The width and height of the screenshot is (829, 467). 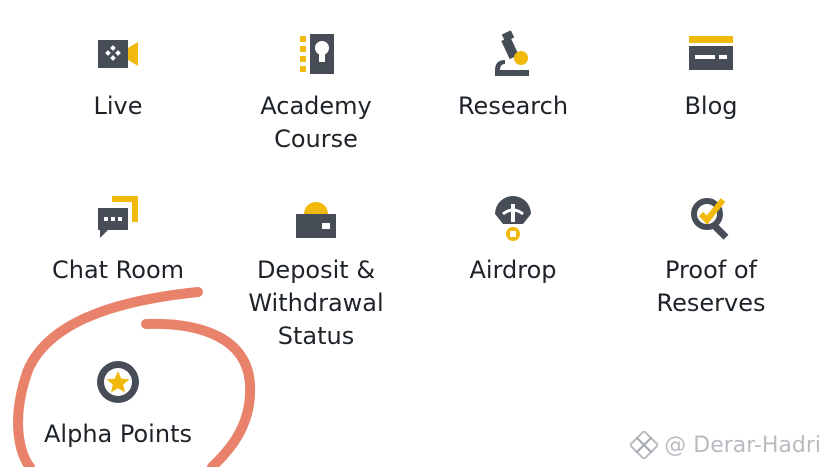 What do you see at coordinates (118, 270) in the screenshot?
I see `tile-label: Chat Room` at bounding box center [118, 270].